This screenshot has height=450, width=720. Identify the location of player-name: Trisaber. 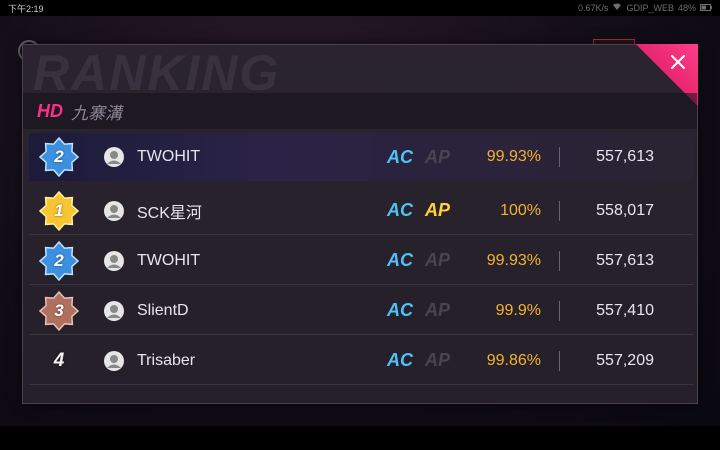
(166, 360).